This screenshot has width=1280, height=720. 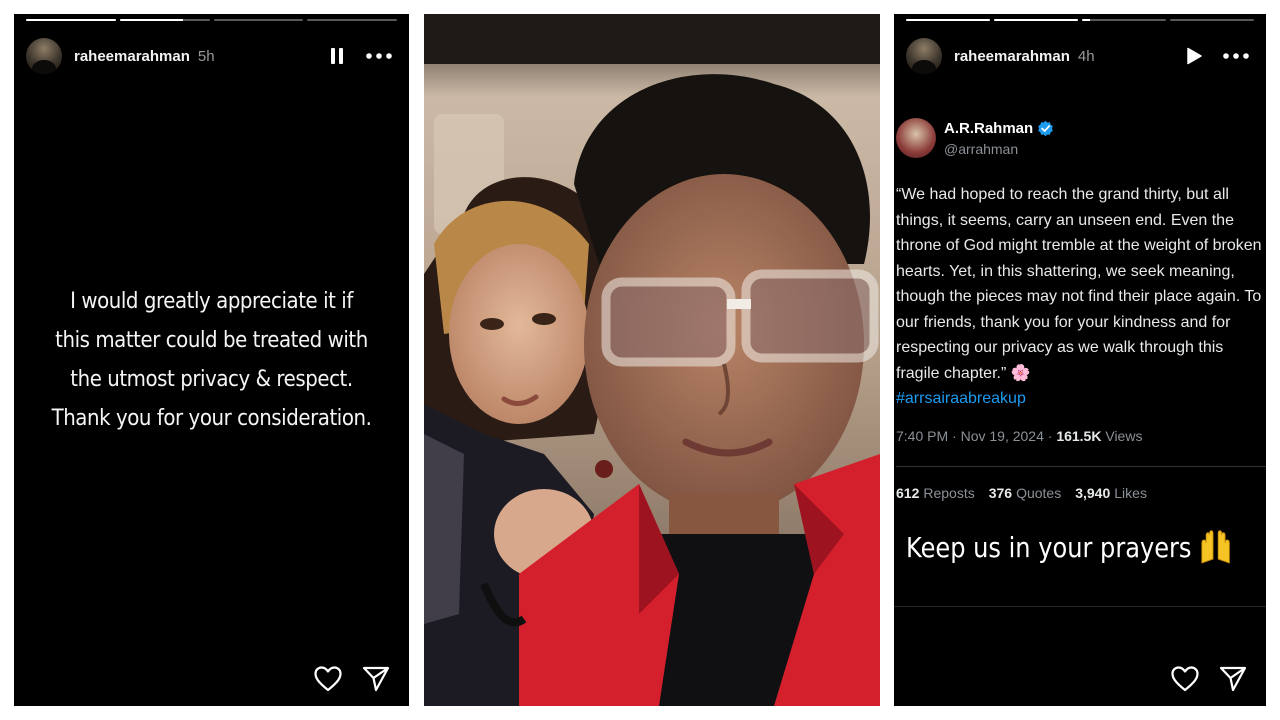 What do you see at coordinates (1020, 373) in the screenshot?
I see `flower-emoji-icon: 🌸` at bounding box center [1020, 373].